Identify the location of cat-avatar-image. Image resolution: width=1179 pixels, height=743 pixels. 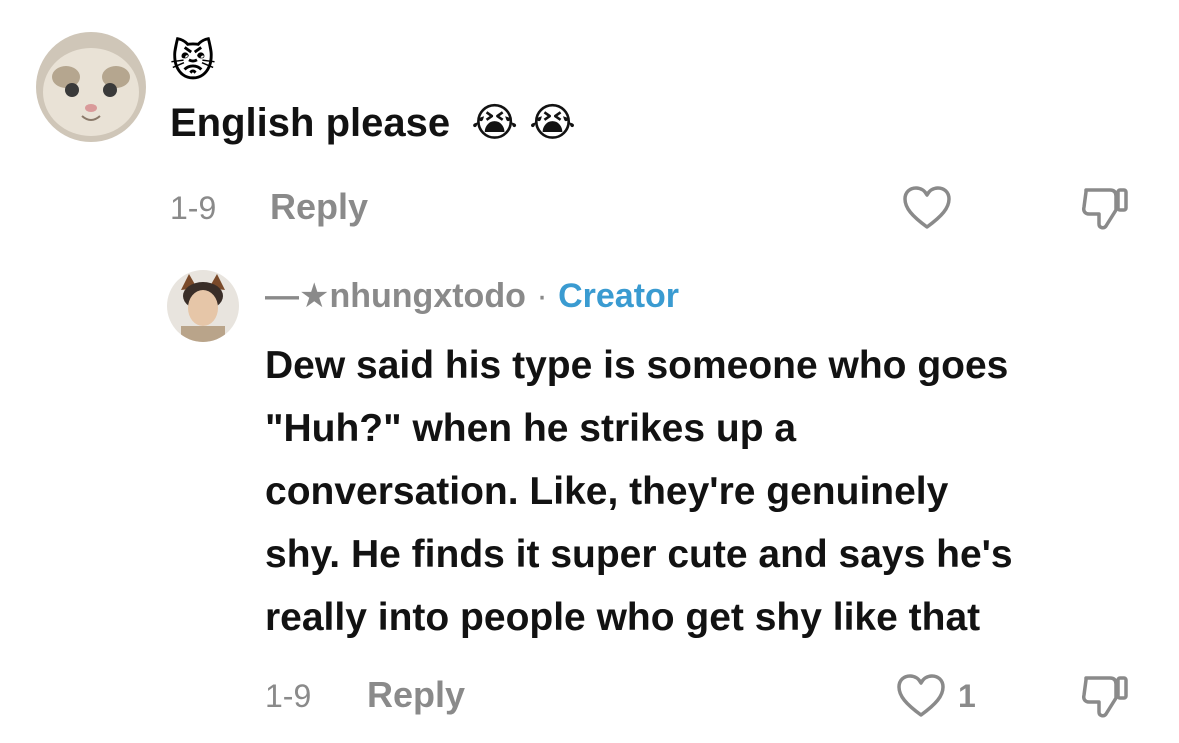
(91, 87).